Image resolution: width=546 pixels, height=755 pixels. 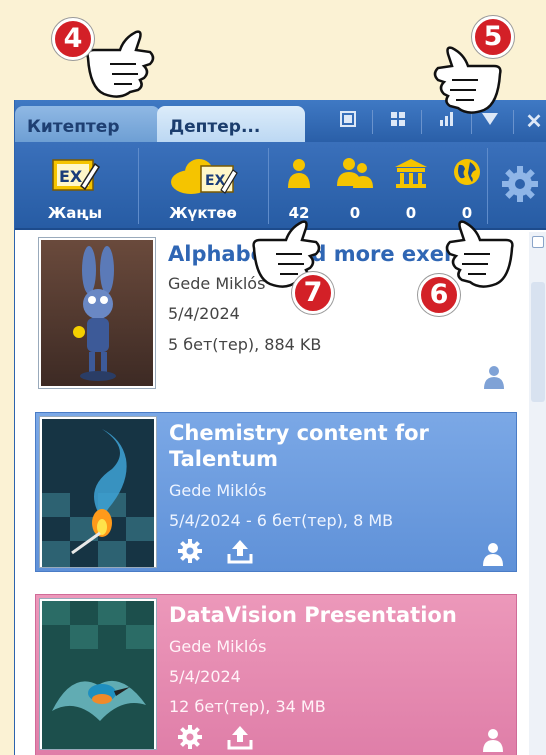 I want to click on count-user: 42, so click(x=299, y=186).